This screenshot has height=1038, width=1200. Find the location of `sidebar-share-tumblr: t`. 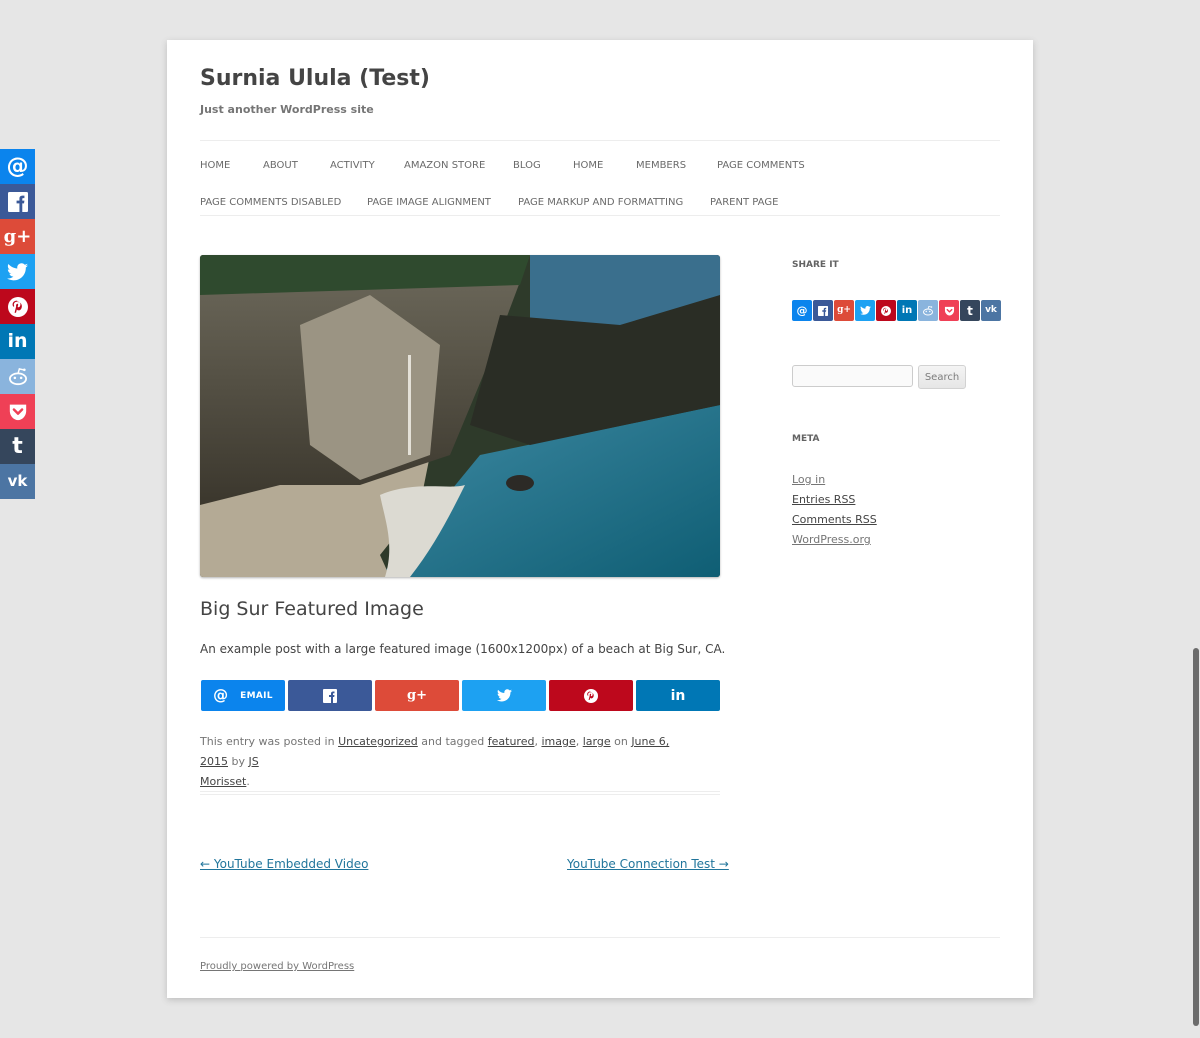

sidebar-share-tumblr: t is located at coordinates (970, 310).